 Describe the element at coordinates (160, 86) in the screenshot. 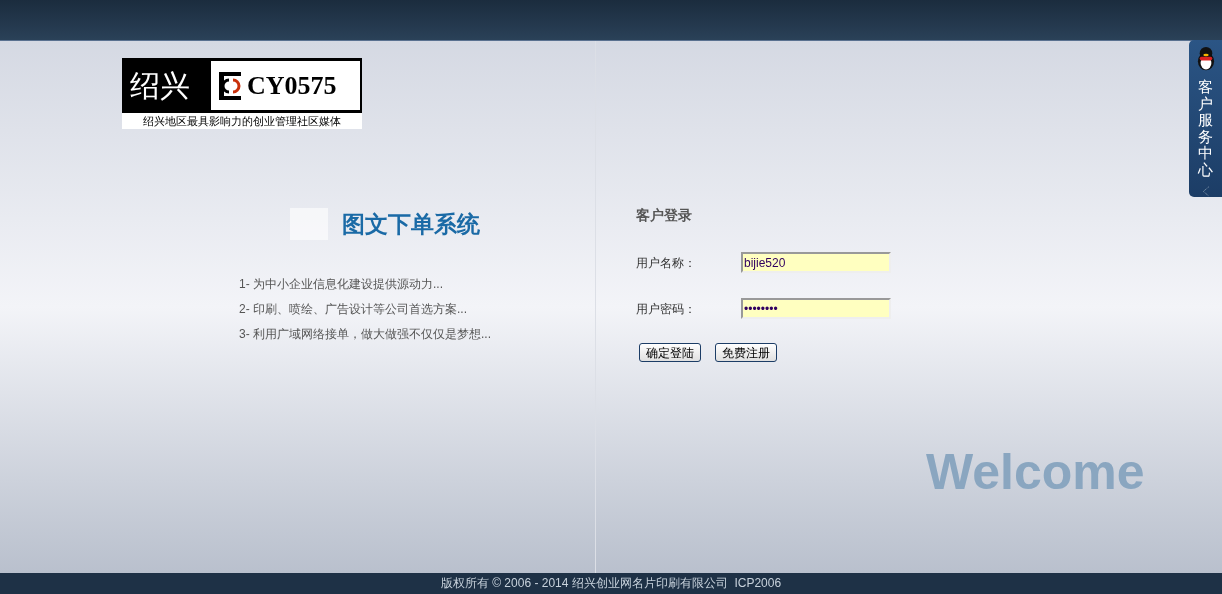

I see `logo-city: 绍兴` at that location.